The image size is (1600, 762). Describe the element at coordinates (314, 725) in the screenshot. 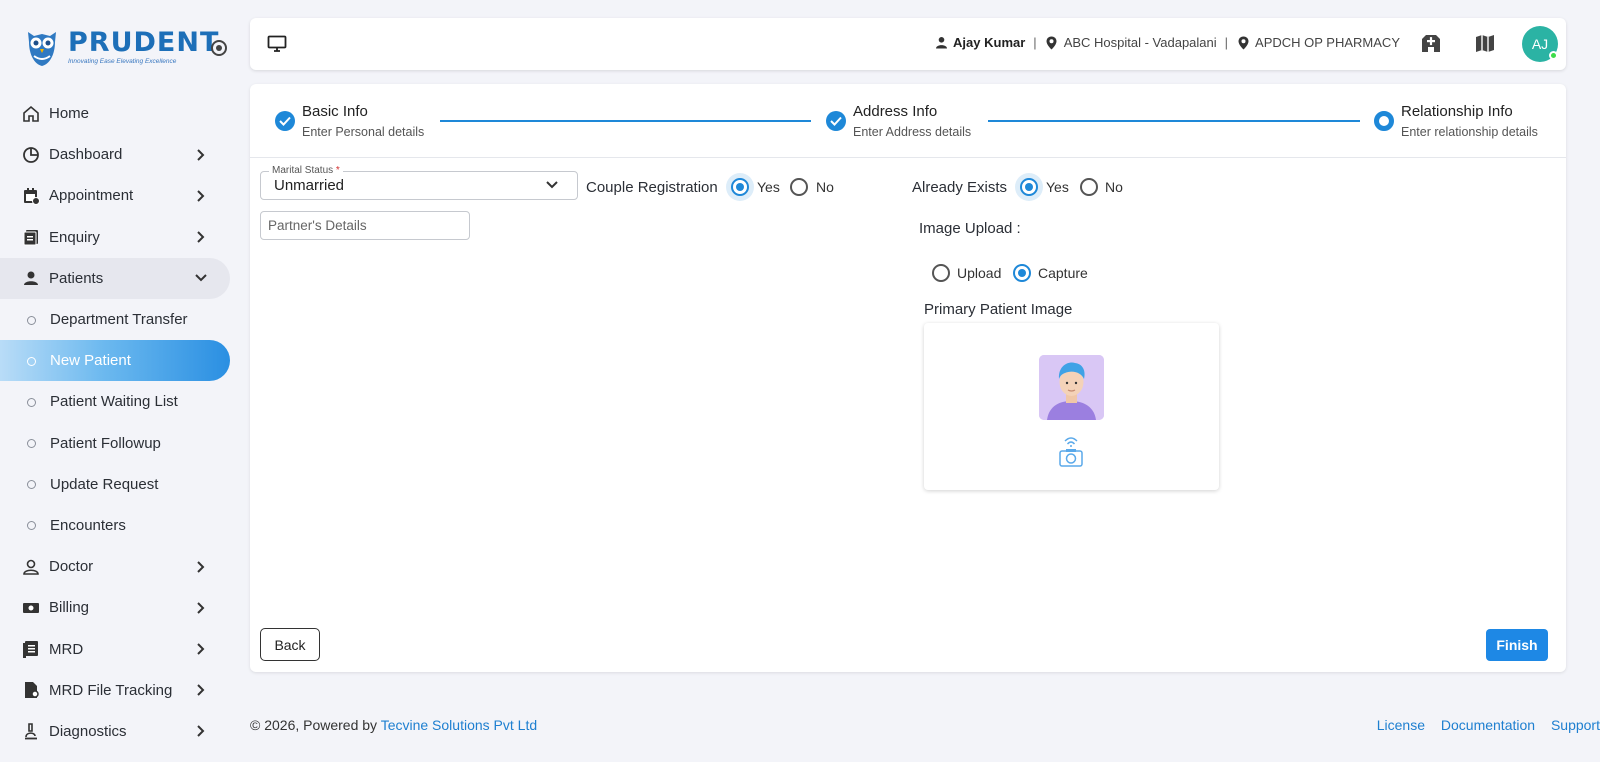

I see `copyright-text: © 2026, Powered by` at that location.